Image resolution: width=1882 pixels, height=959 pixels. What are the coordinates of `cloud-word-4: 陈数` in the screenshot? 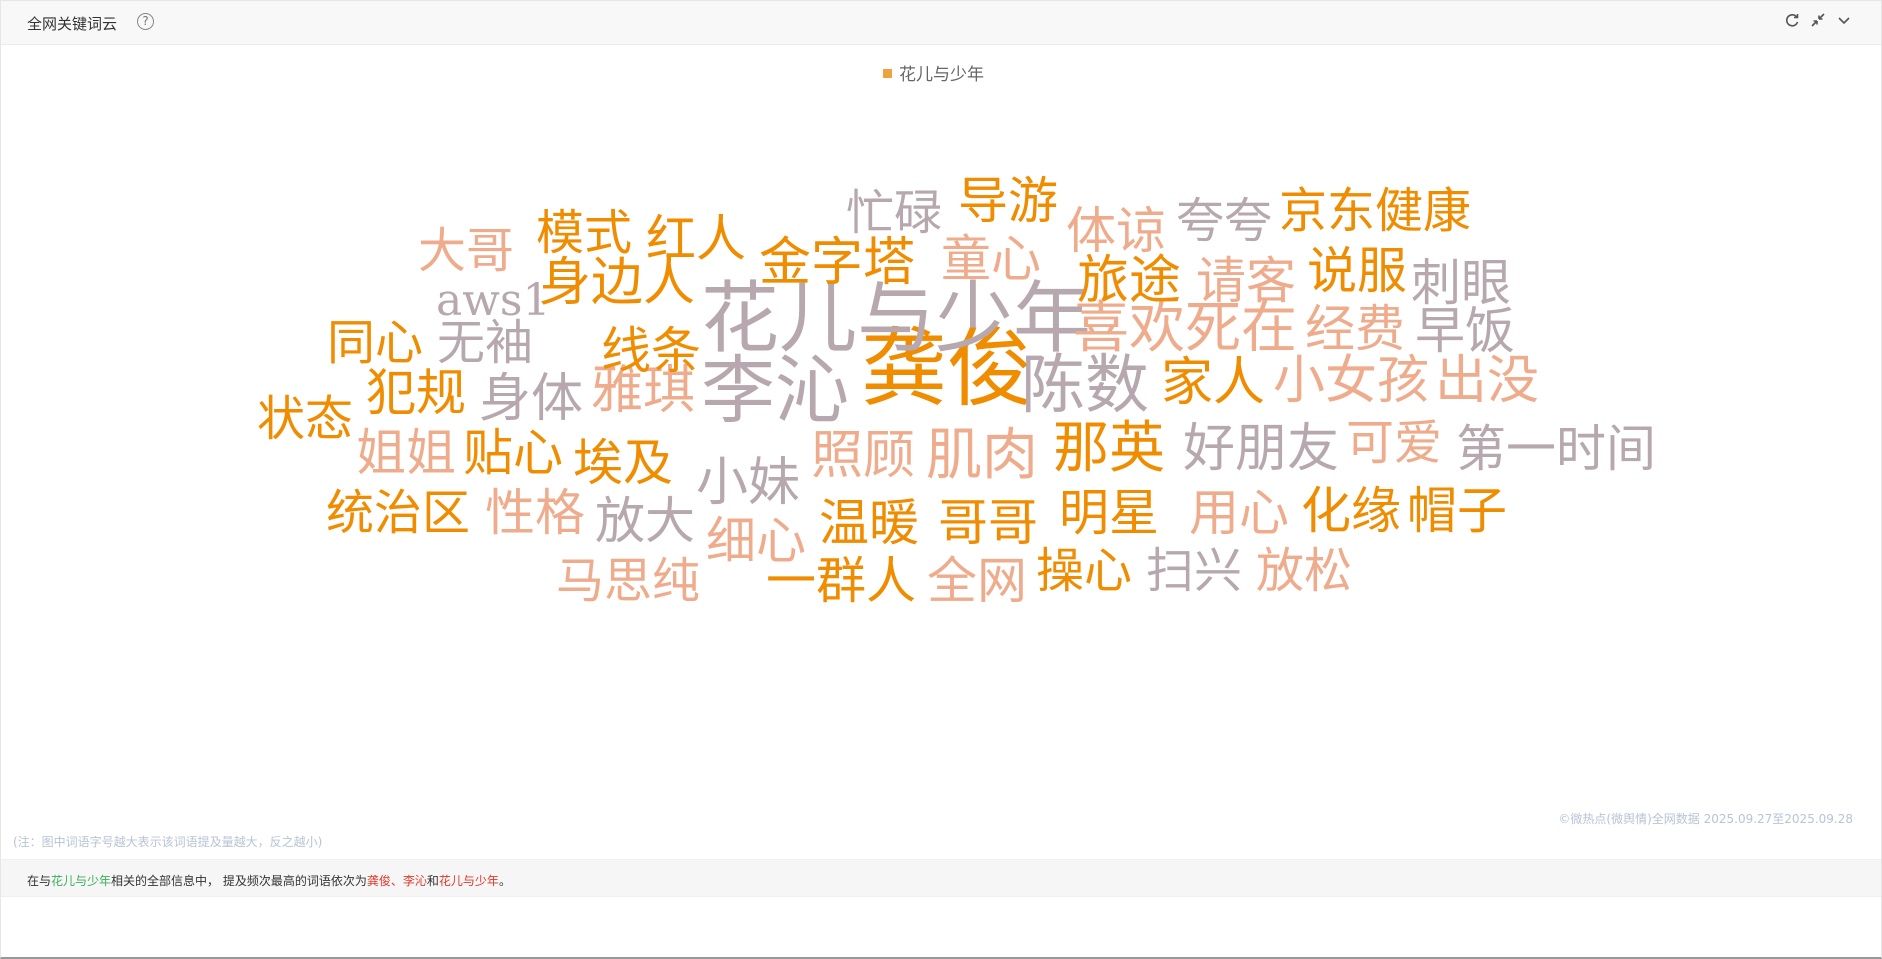 It's located at (1085, 386).